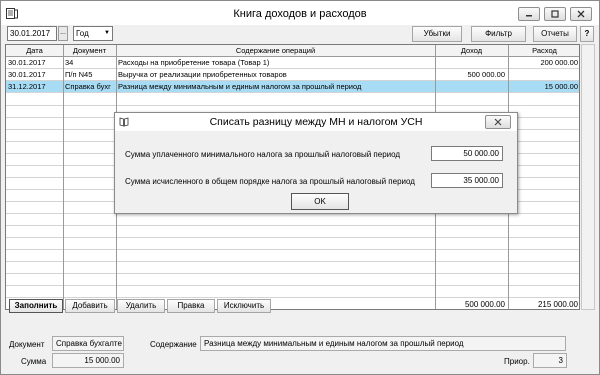  I want to click on cell-document: 34, so click(69, 62).